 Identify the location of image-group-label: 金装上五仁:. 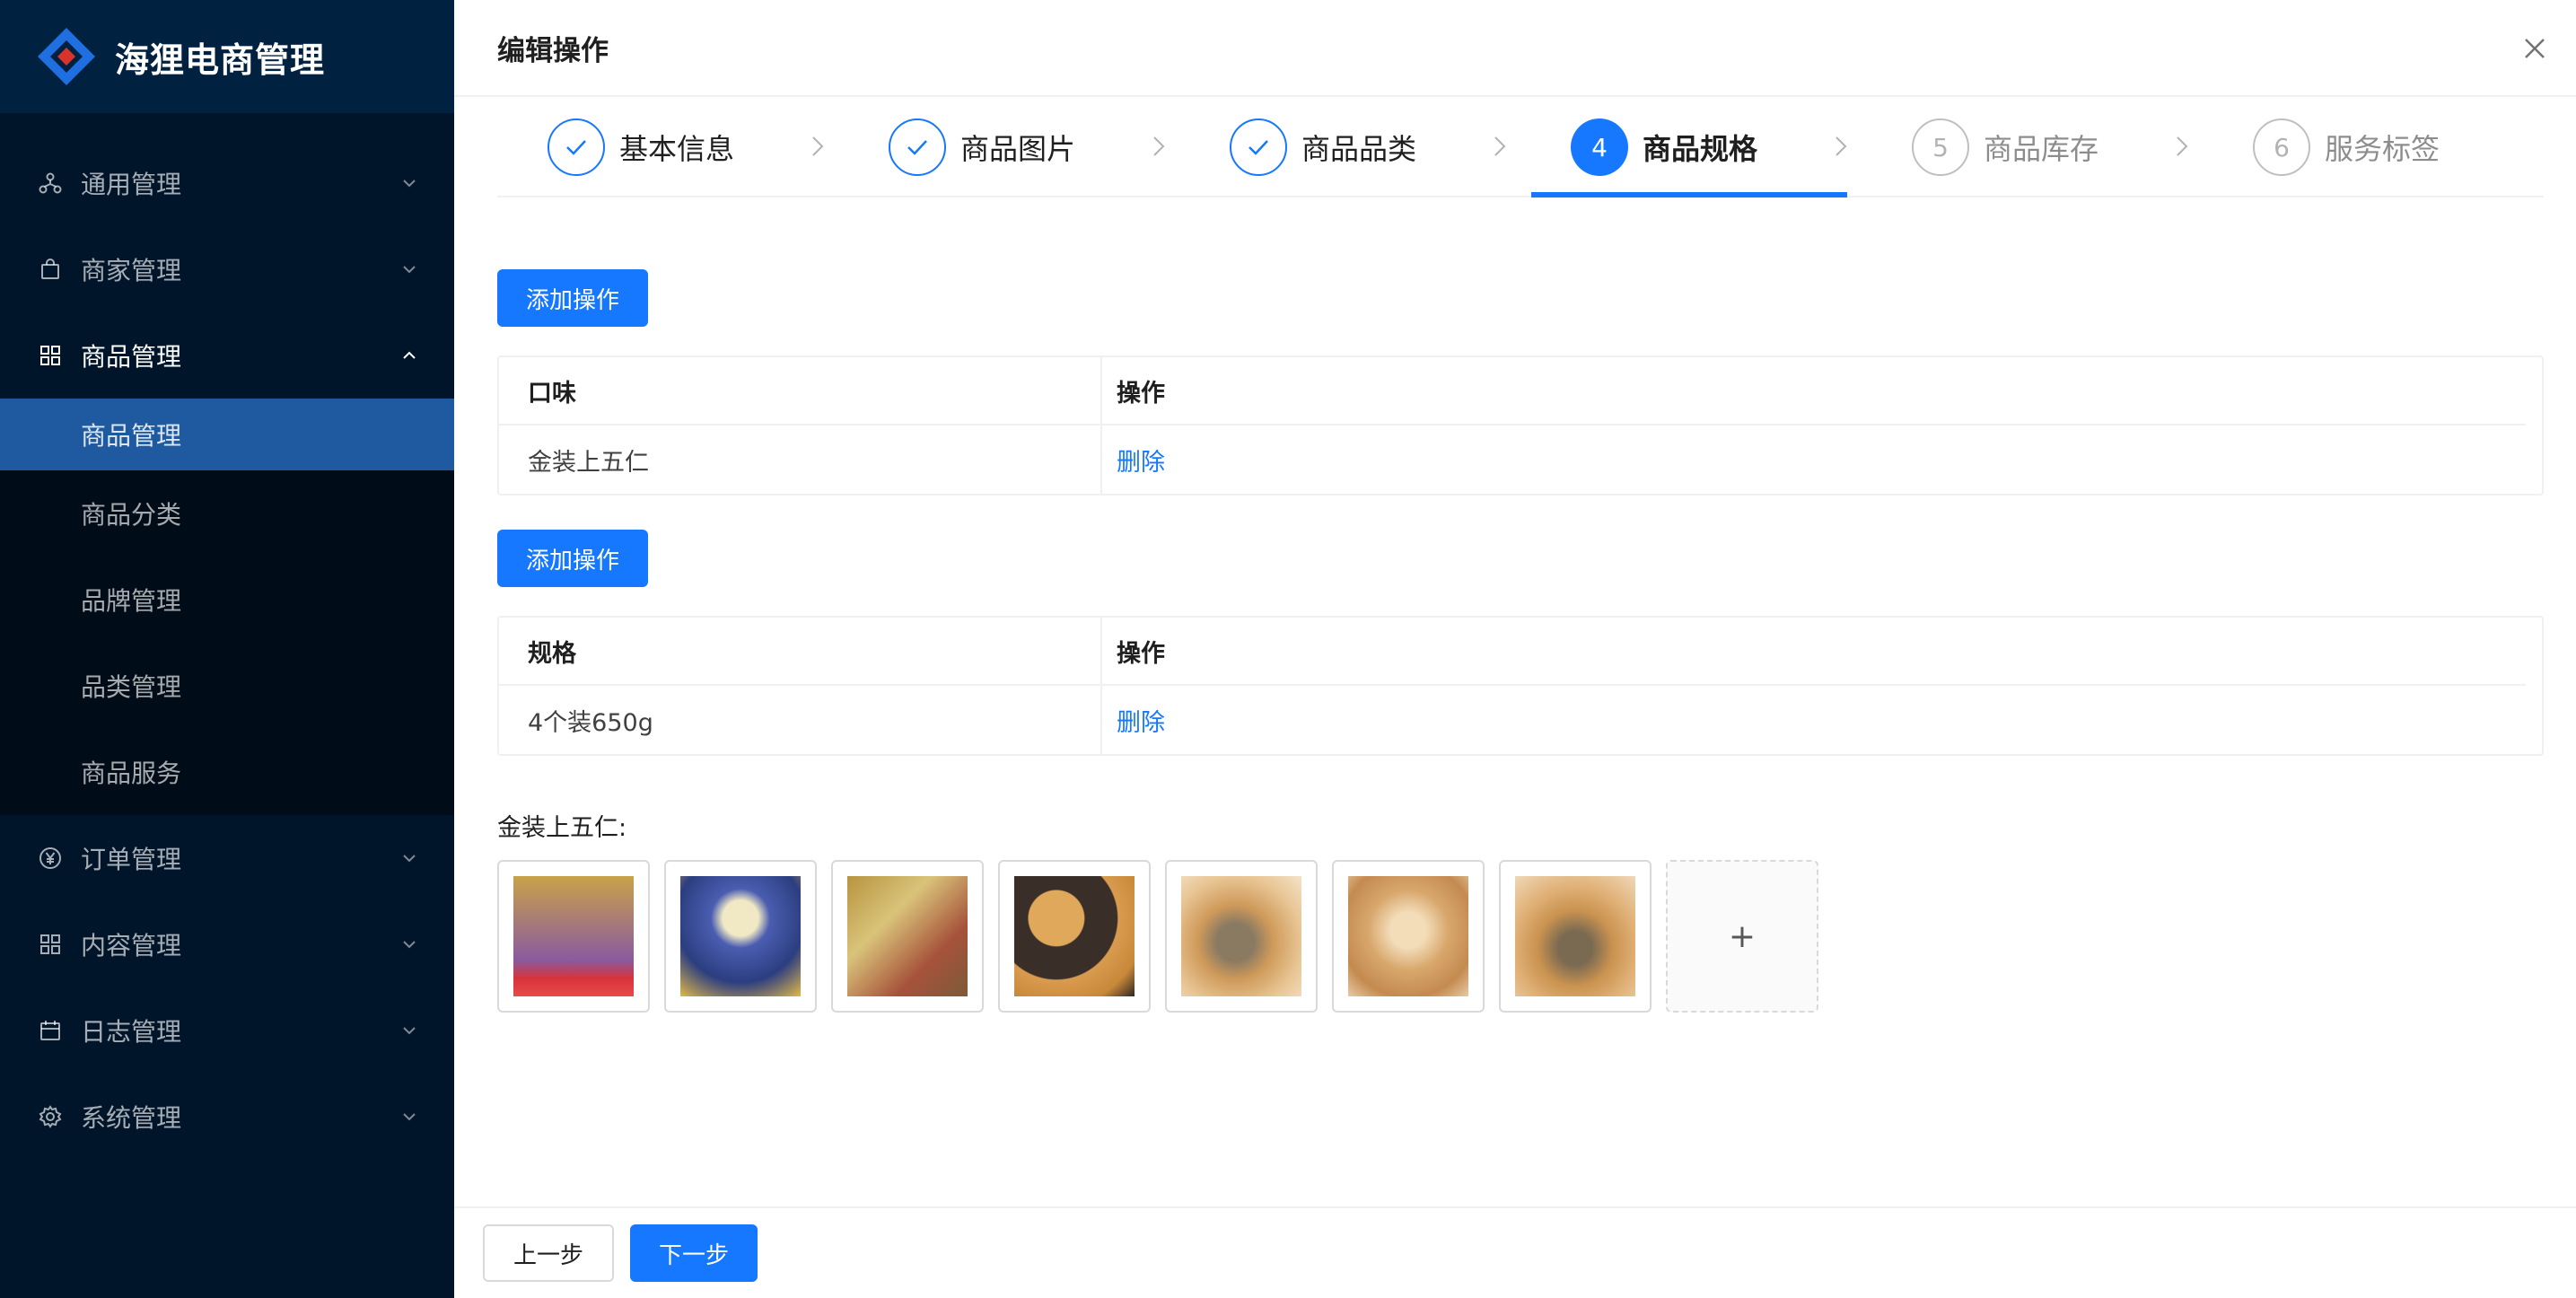
(562, 828).